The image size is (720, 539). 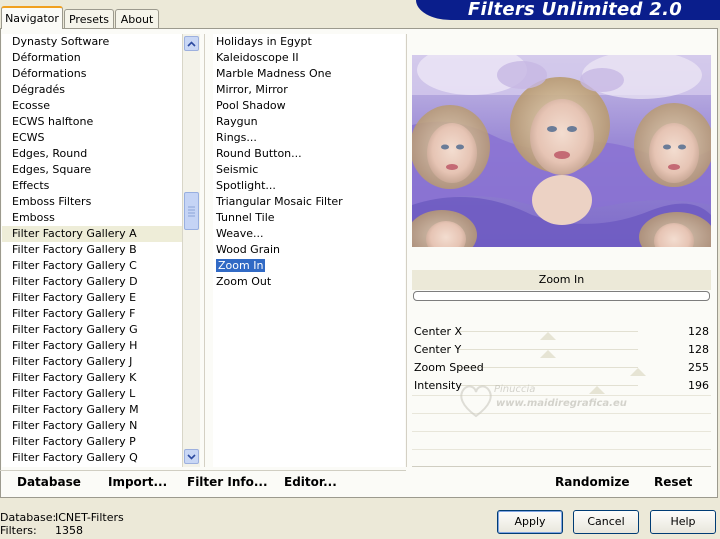 What do you see at coordinates (92, 314) in the screenshot?
I see `category-item: Filter Factory Gallery F` at bounding box center [92, 314].